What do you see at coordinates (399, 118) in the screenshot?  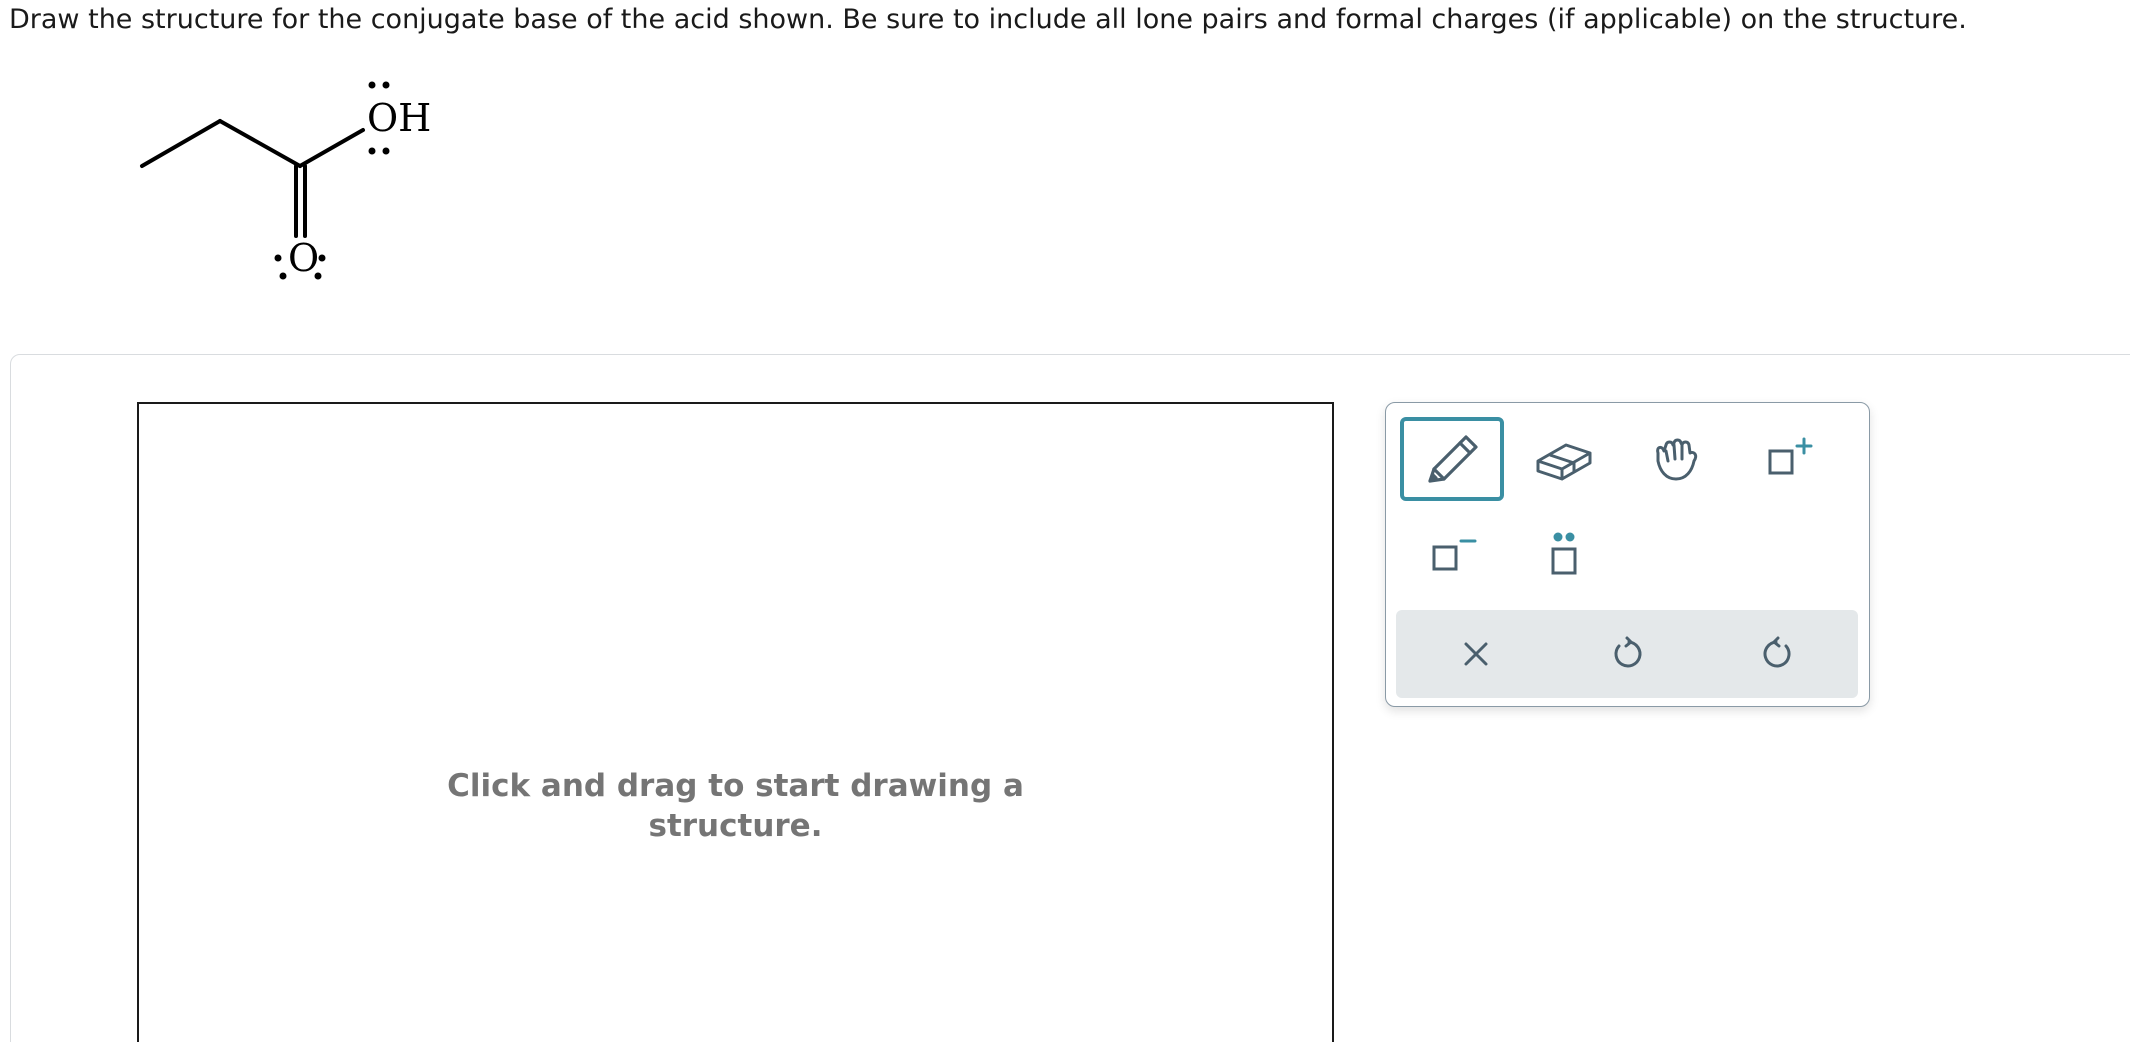 I see `hydroxyl-label: OH` at bounding box center [399, 118].